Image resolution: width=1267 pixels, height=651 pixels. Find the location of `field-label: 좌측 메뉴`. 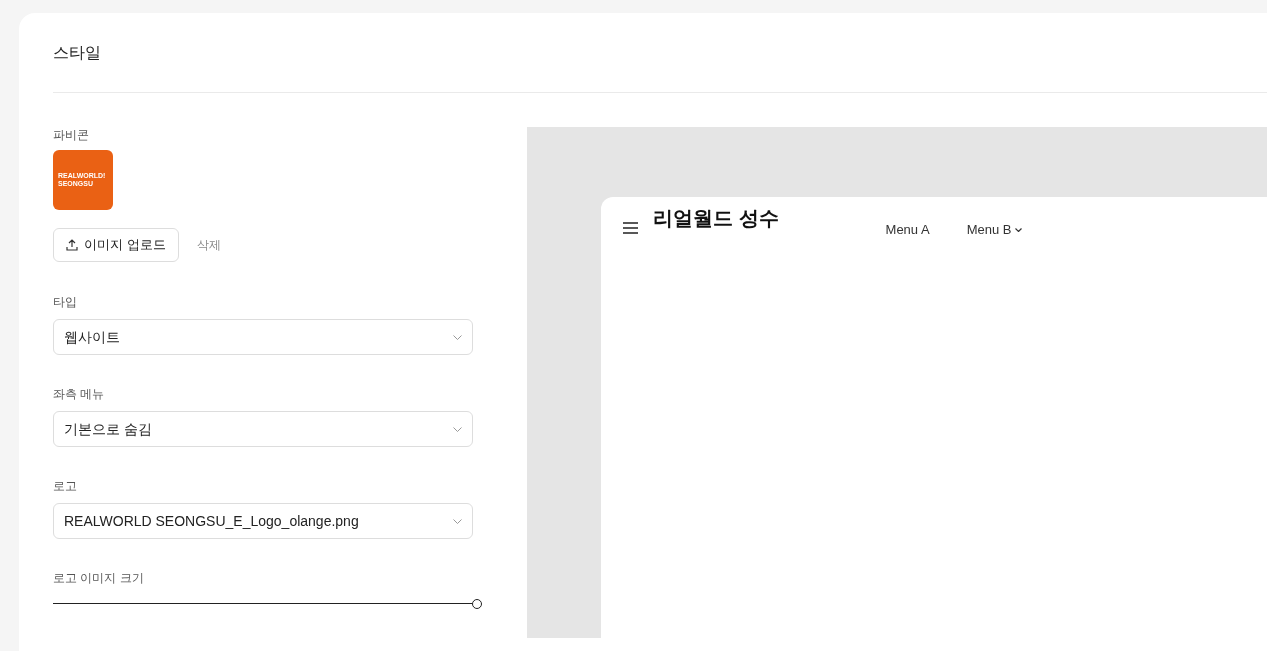

field-label: 좌측 메뉴 is located at coordinates (79, 394).